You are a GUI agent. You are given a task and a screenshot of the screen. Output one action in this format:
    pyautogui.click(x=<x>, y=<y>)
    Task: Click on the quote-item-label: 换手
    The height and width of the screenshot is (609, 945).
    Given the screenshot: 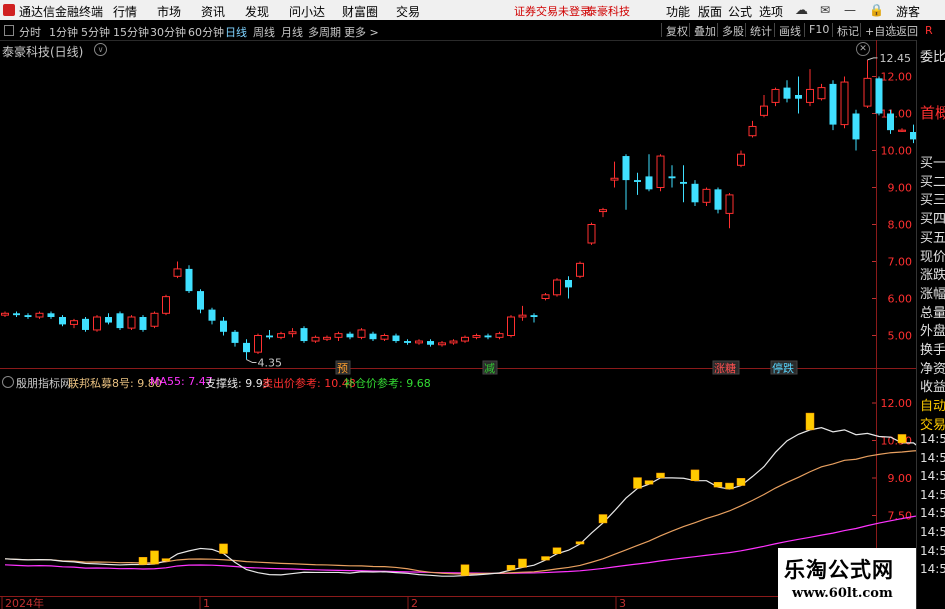 What is the action you would take?
    pyautogui.click(x=932, y=350)
    